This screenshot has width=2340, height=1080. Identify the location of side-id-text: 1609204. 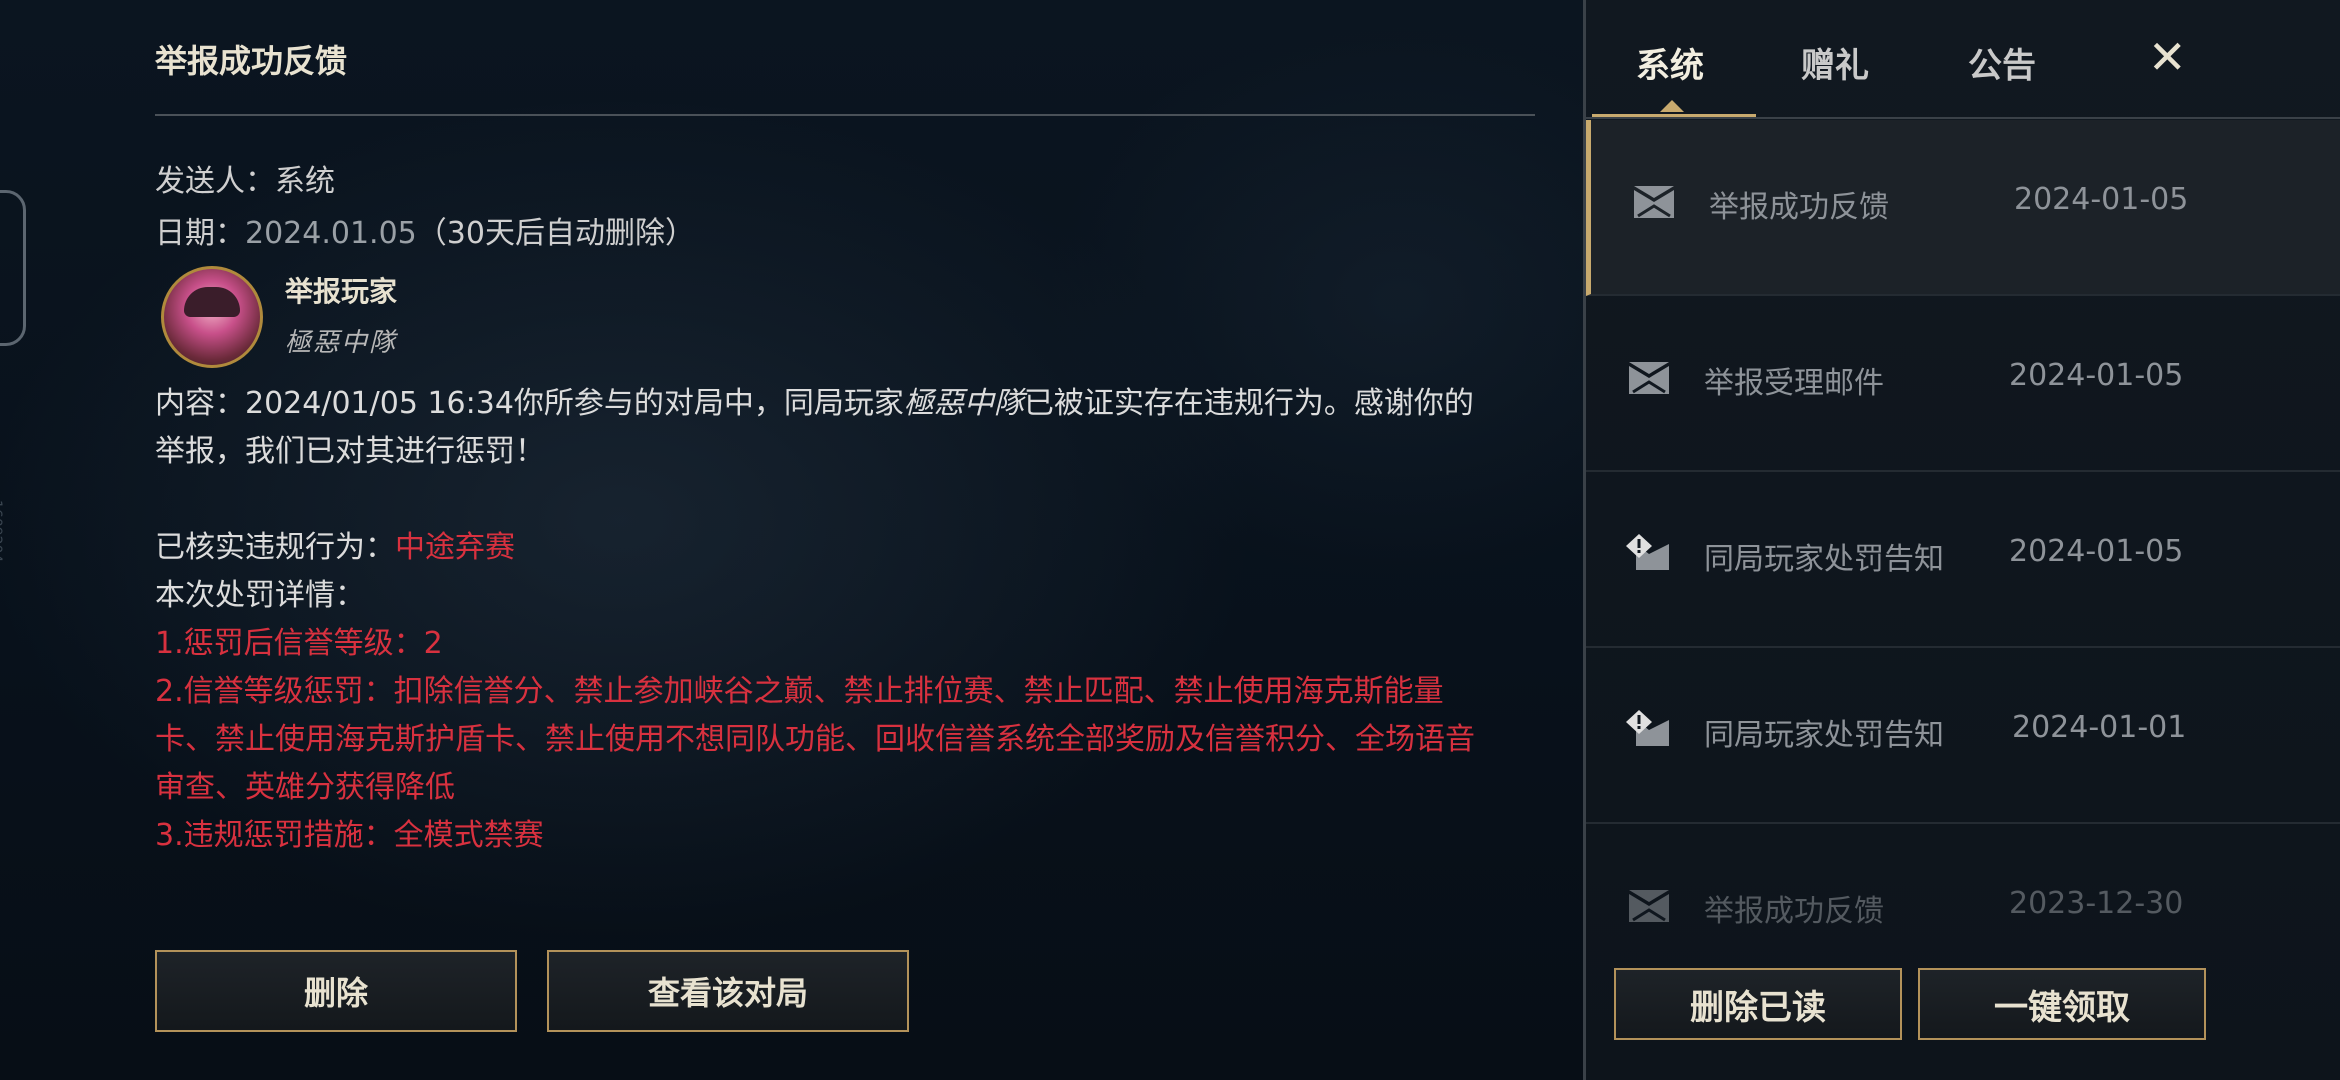
(2, 531).